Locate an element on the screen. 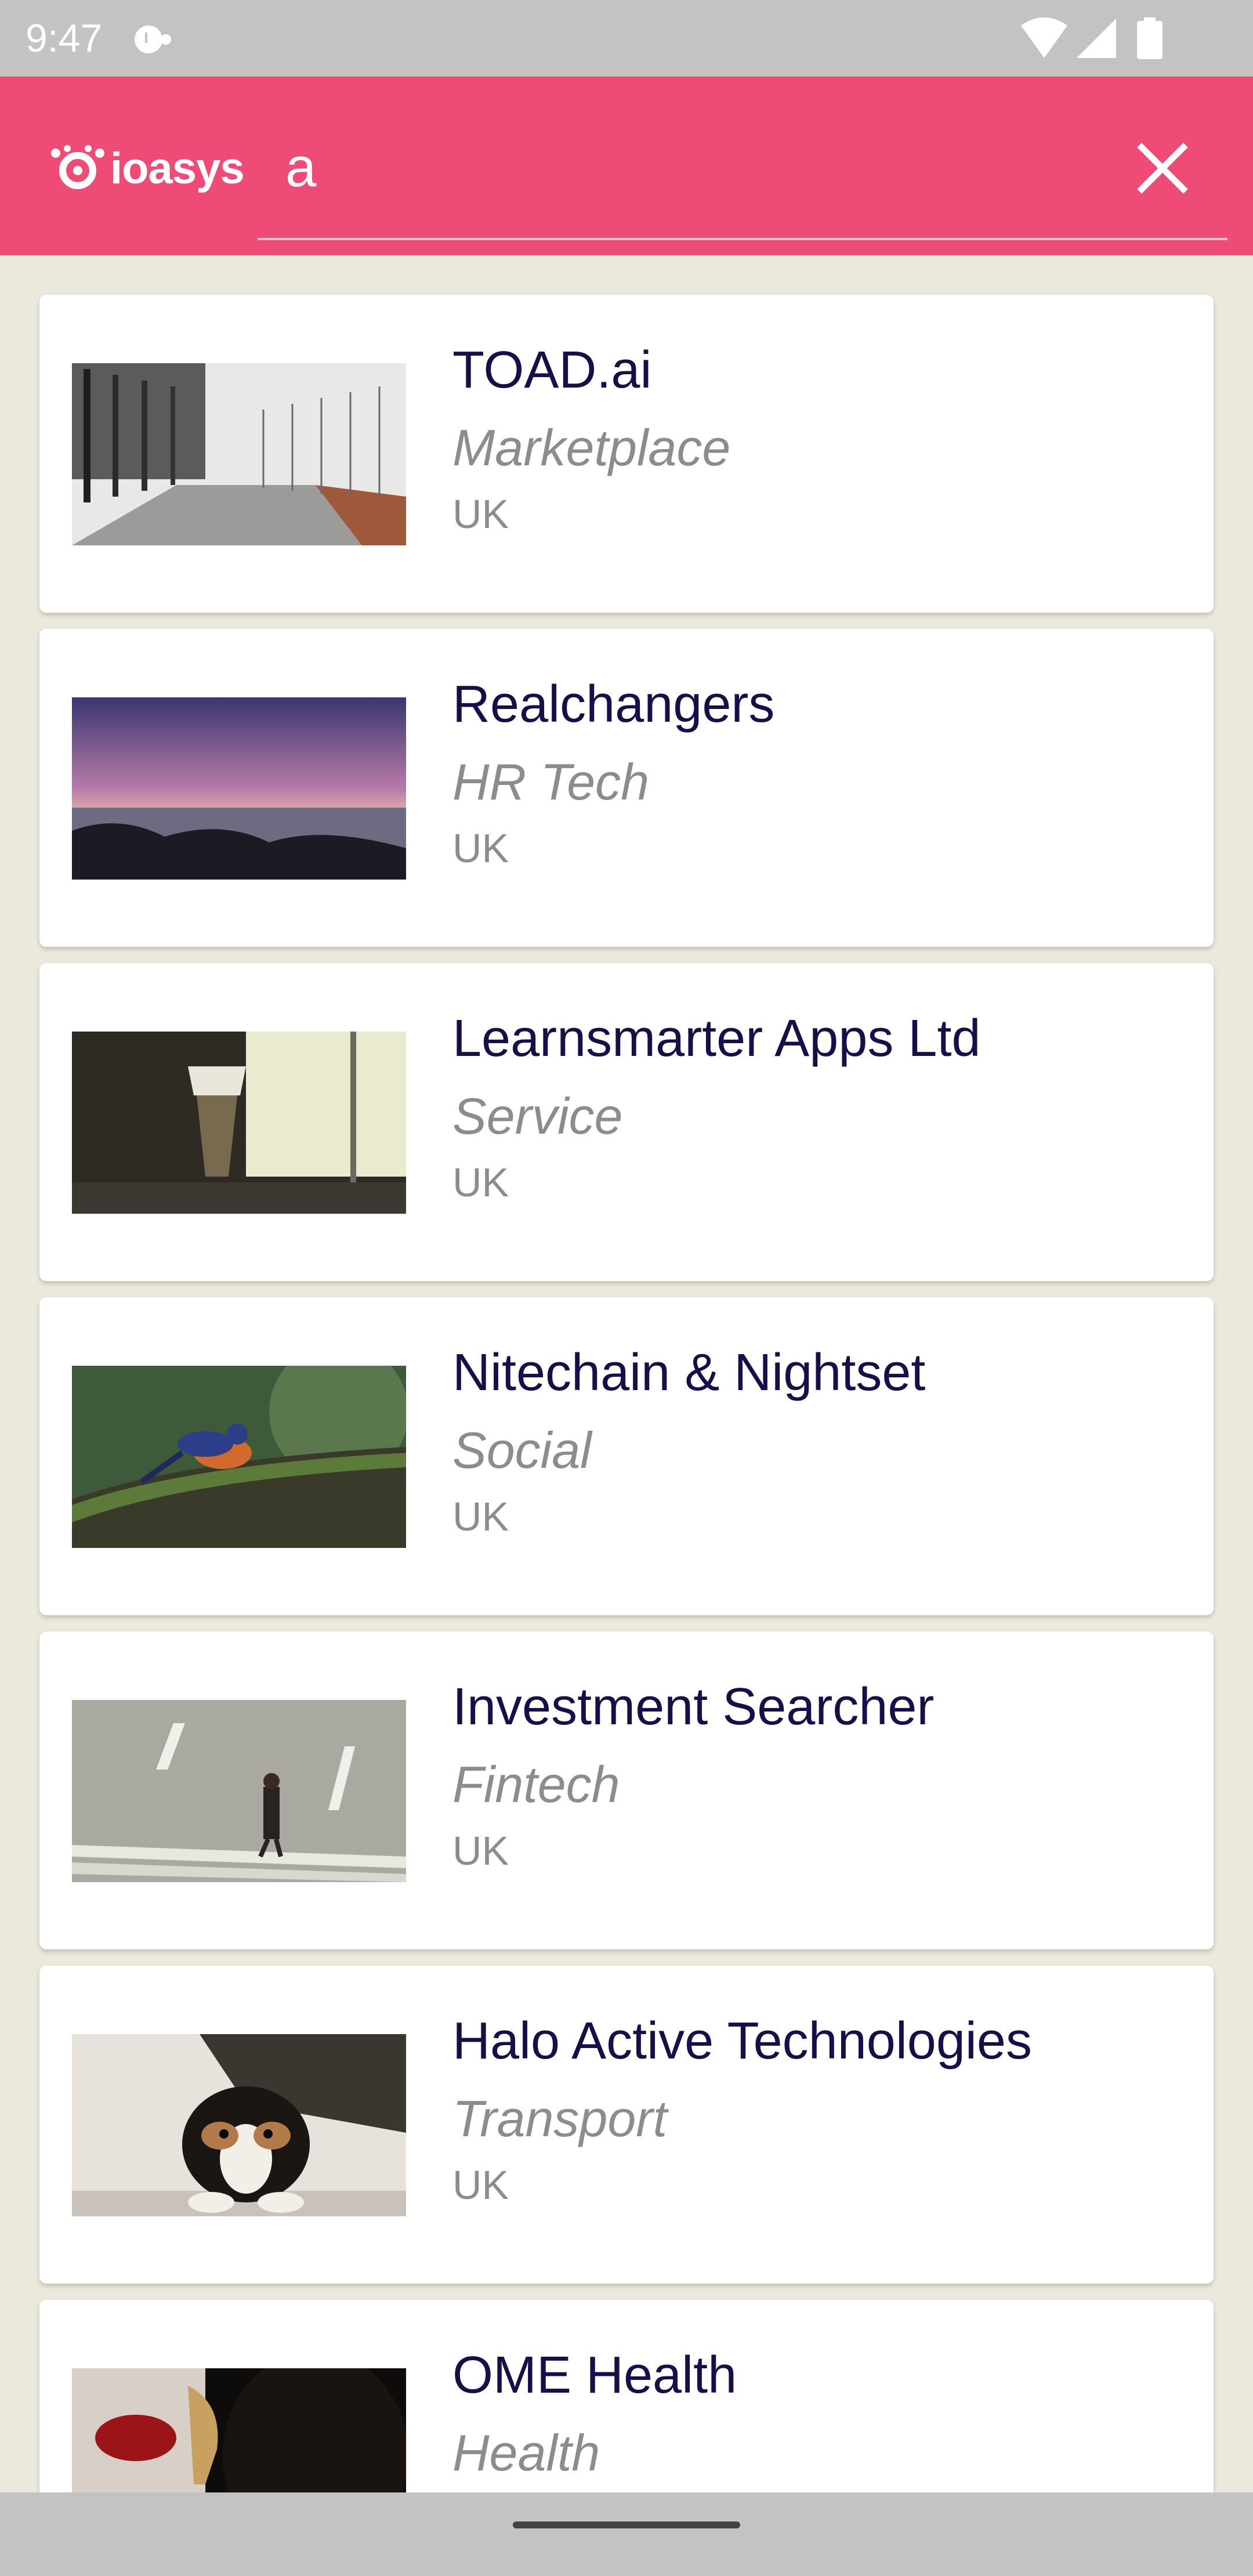 The height and width of the screenshot is (2576, 1253). company-card: Halo Active Technologies Transport UK is located at coordinates (626, 2125).